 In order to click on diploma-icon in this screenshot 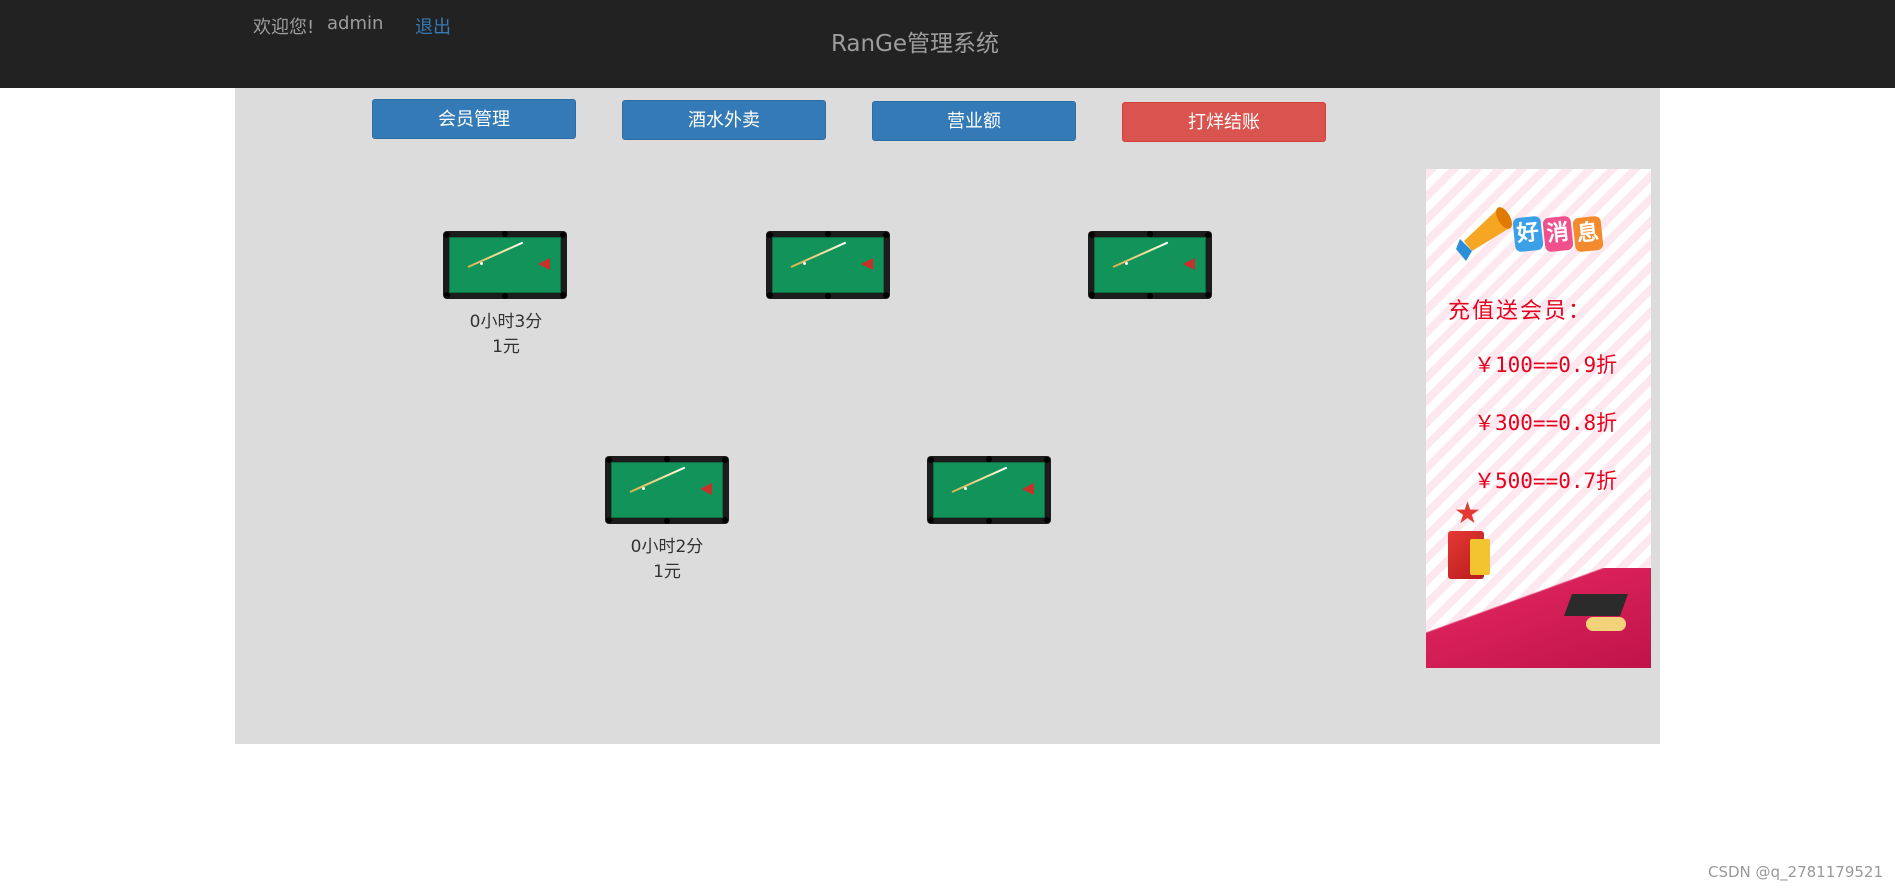, I will do `click(1606, 624)`.